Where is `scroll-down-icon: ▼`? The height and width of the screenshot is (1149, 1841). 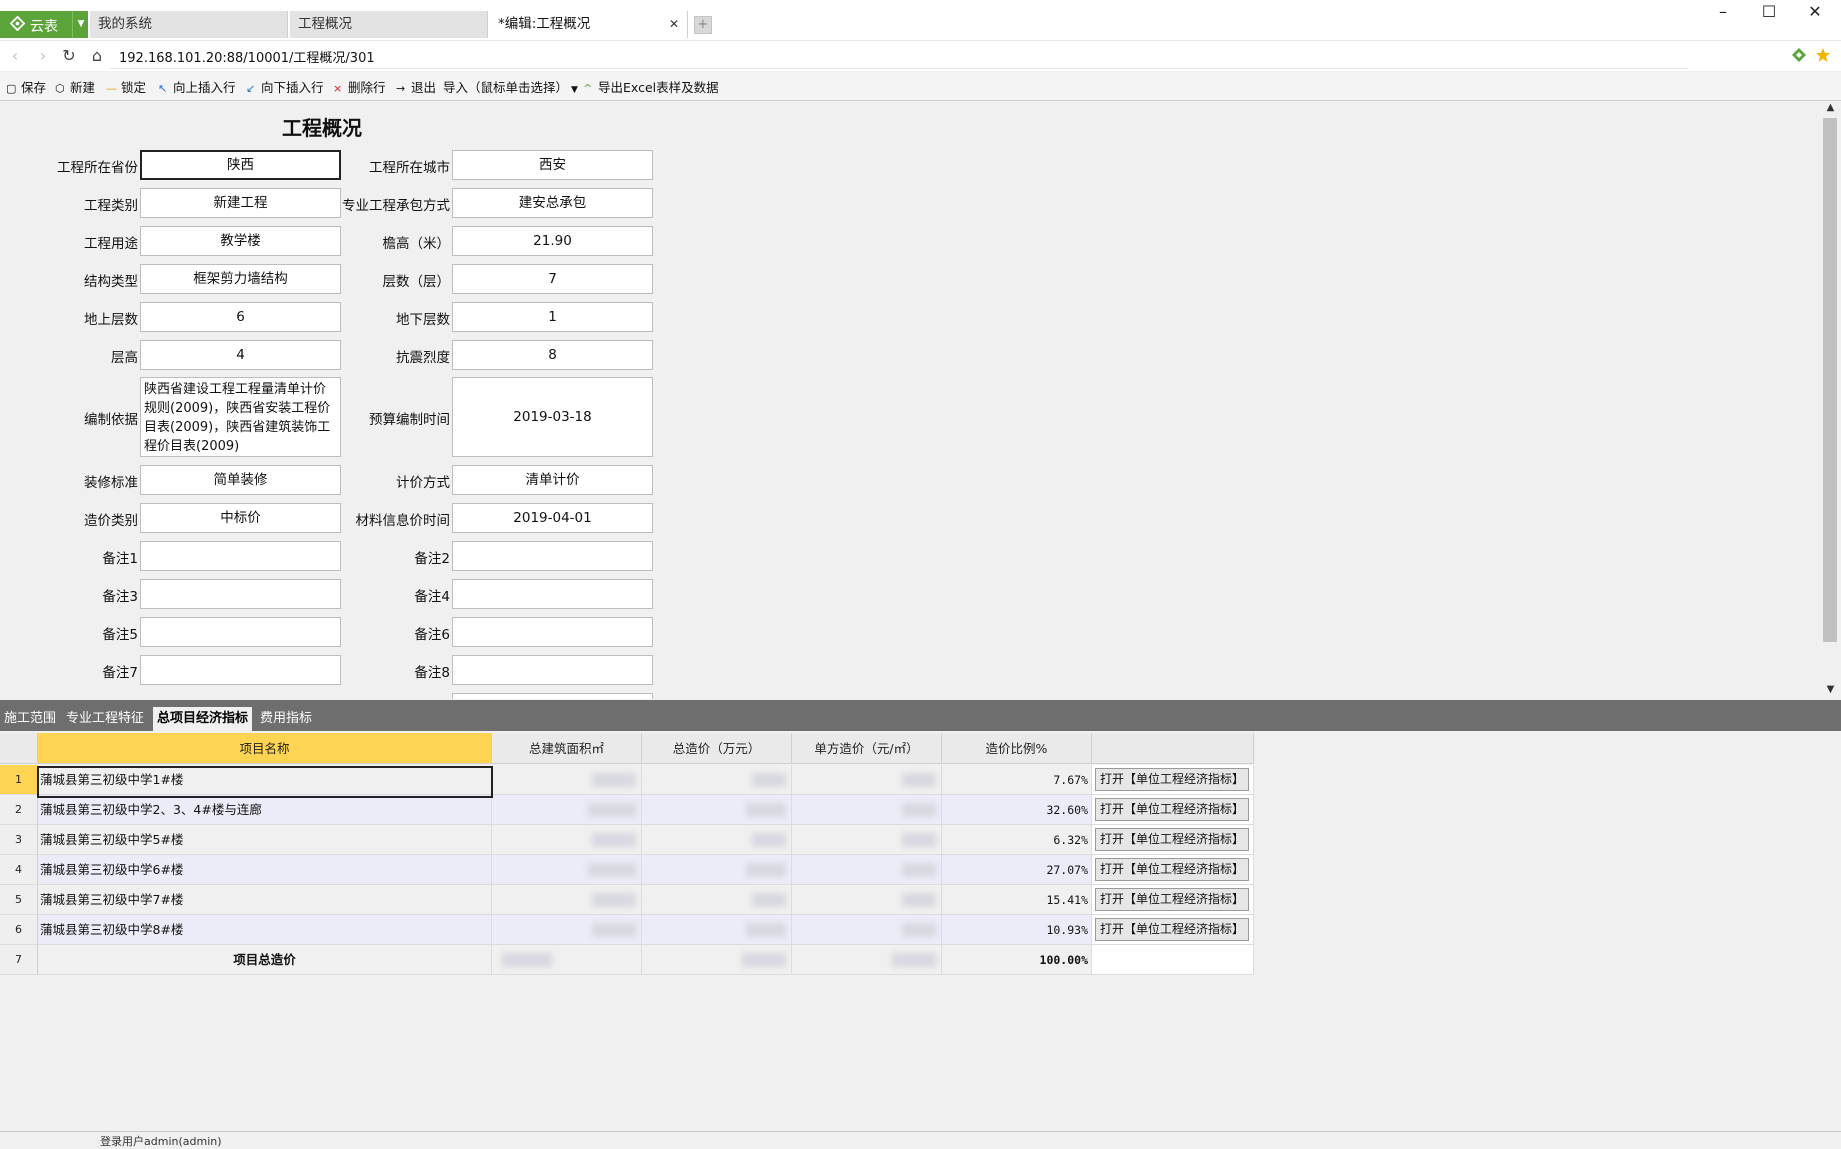
scroll-down-icon: ▼ is located at coordinates (1830, 689).